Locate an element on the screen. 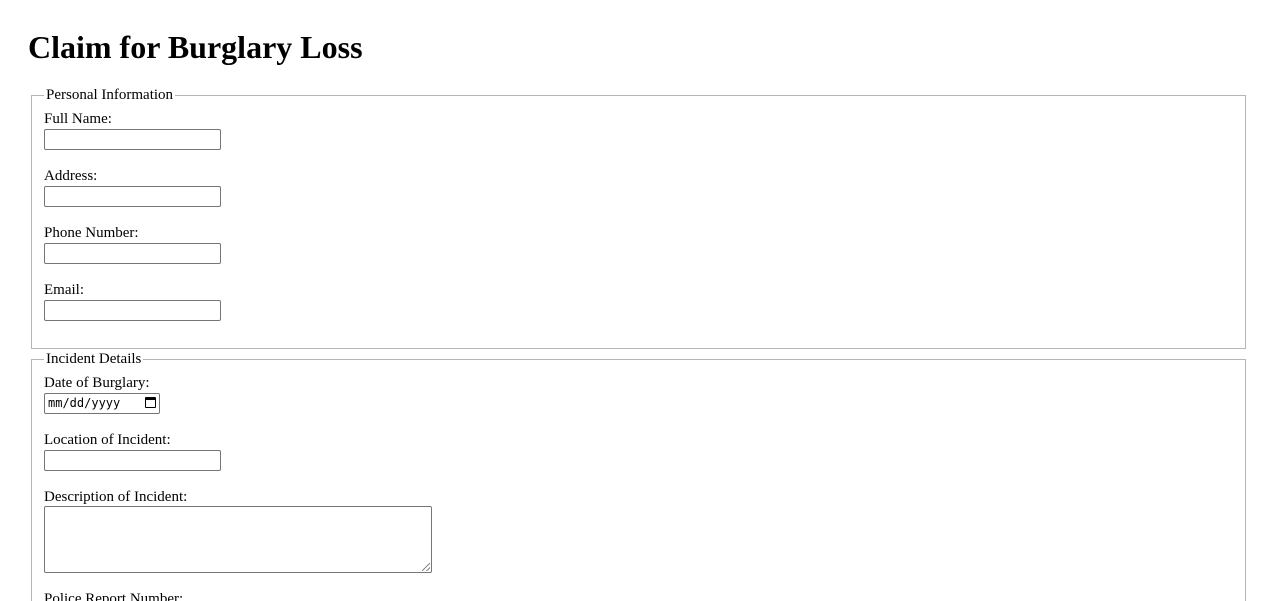 This screenshot has height=601, width=1278. date-of-burglary-input: mm/dd/yyyy is located at coordinates (102, 403).